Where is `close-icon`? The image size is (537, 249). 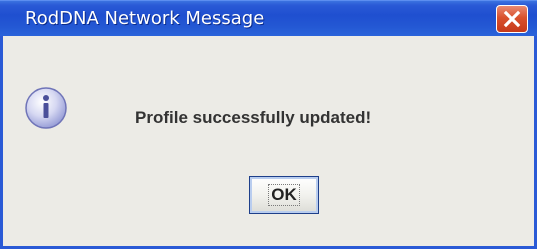 close-icon is located at coordinates (512, 19).